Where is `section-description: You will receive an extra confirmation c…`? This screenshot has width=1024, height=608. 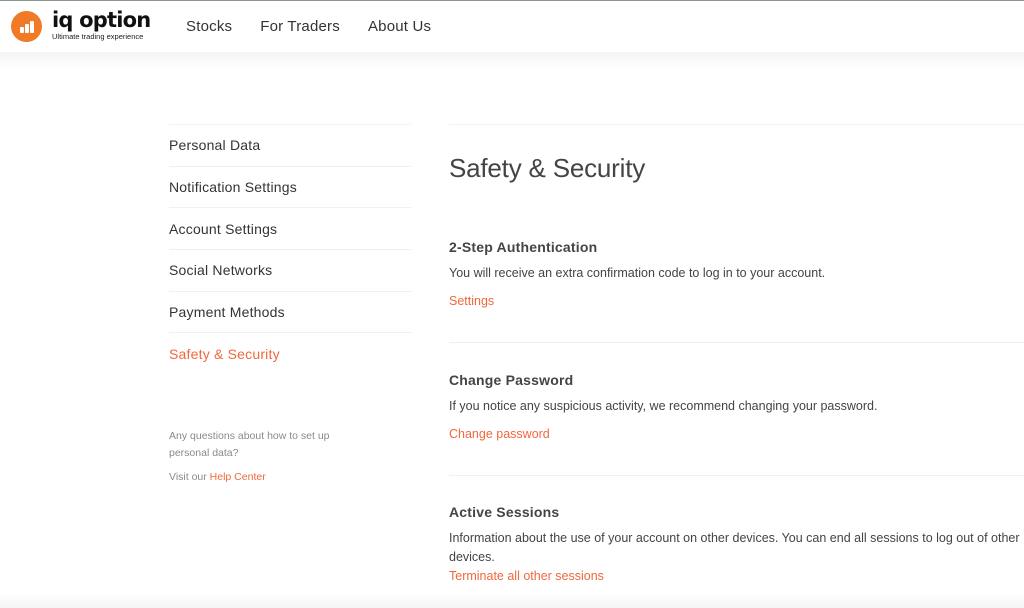 section-description: You will receive an extra confirmation c… is located at coordinates (637, 273).